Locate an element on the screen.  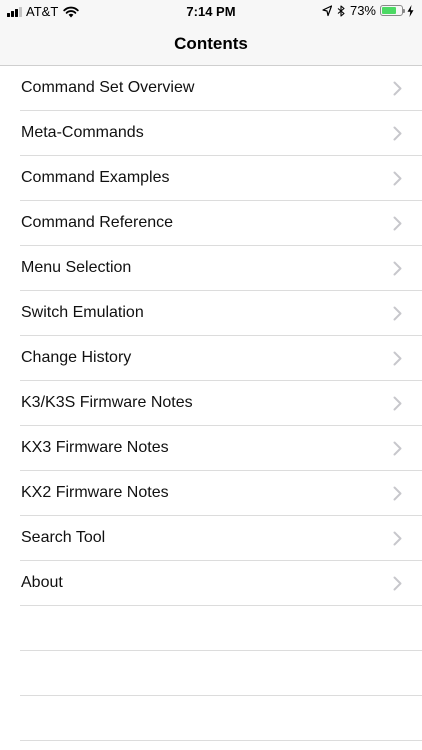
status-right: 73% is located at coordinates (368, 10).